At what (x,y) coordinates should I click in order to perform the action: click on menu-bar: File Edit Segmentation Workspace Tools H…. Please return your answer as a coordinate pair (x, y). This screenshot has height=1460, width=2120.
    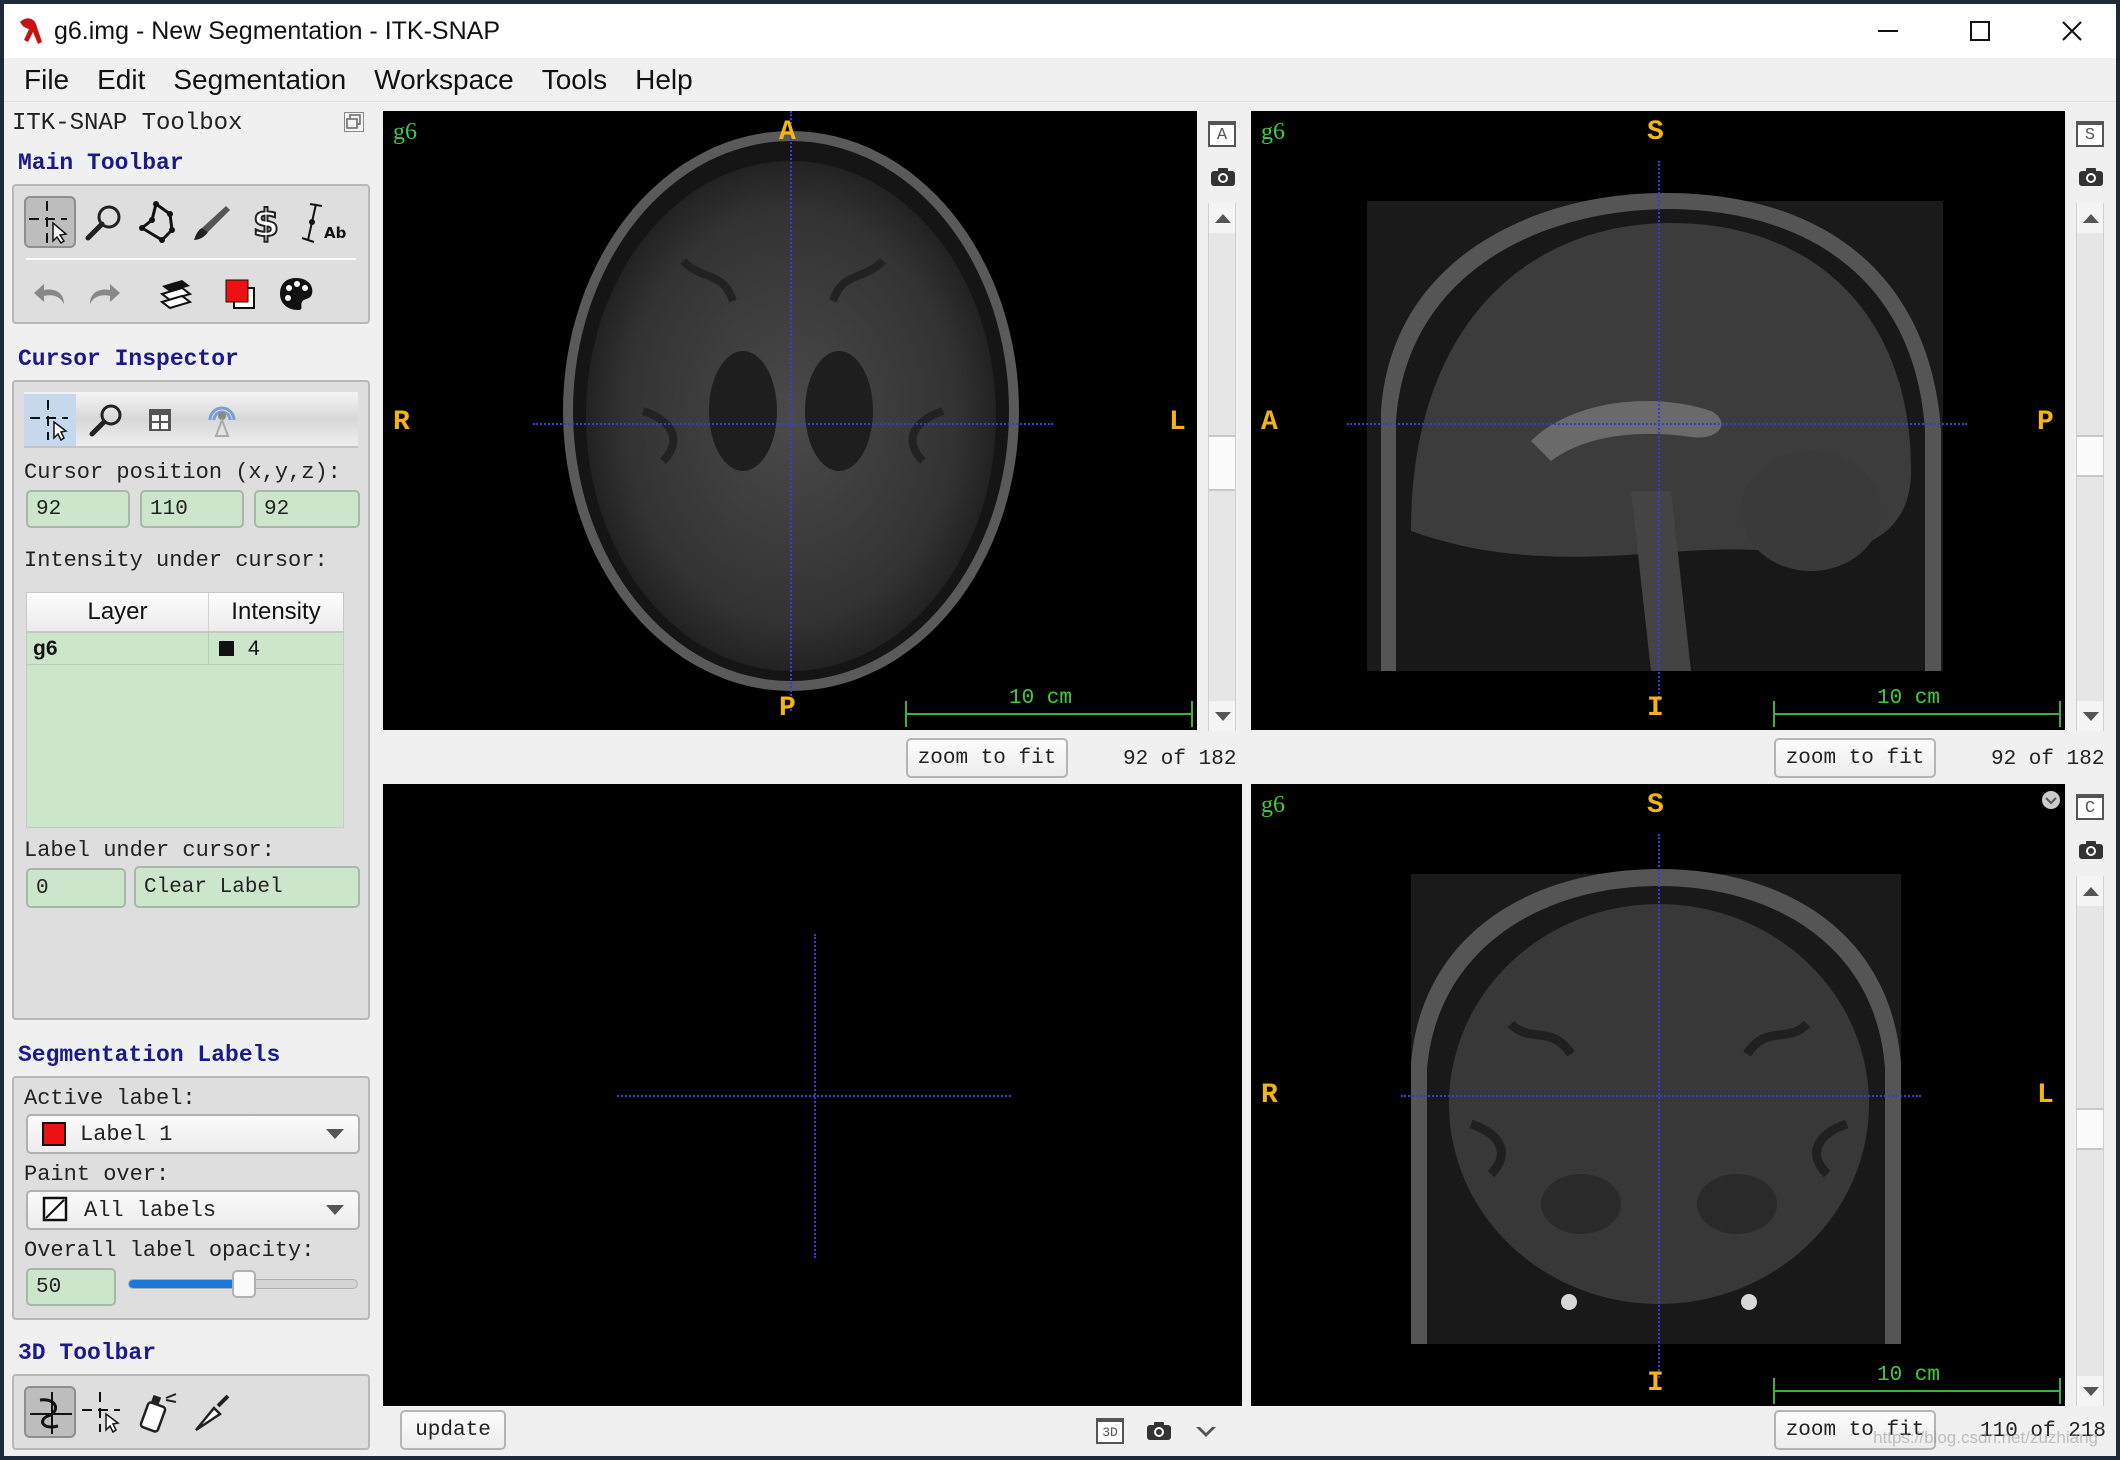
    Looking at the image, I should click on (1060, 80).